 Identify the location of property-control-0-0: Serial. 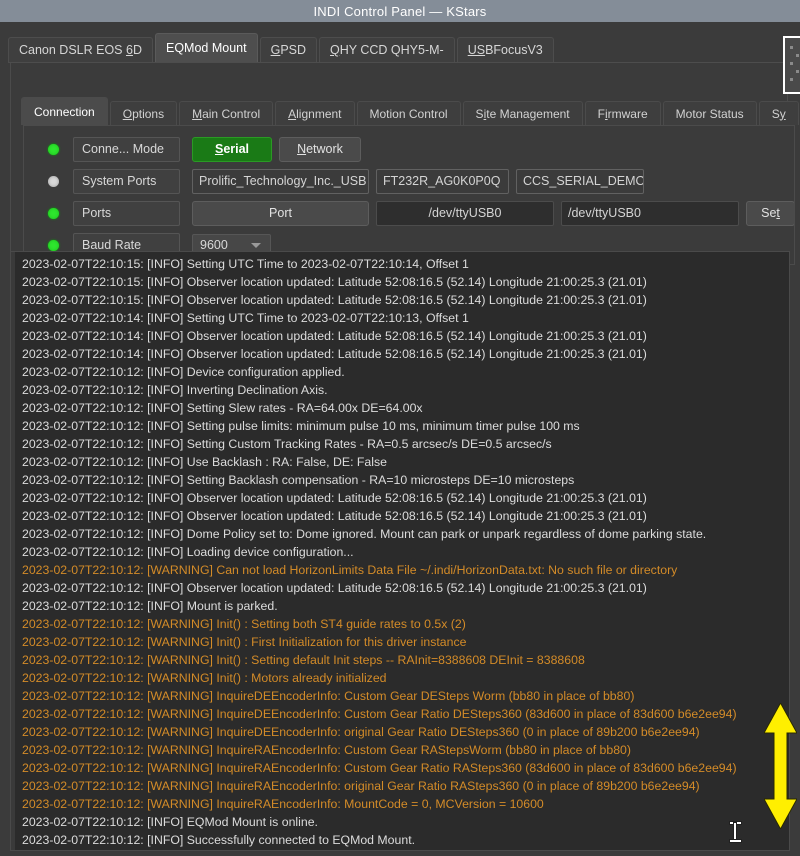
(232, 149).